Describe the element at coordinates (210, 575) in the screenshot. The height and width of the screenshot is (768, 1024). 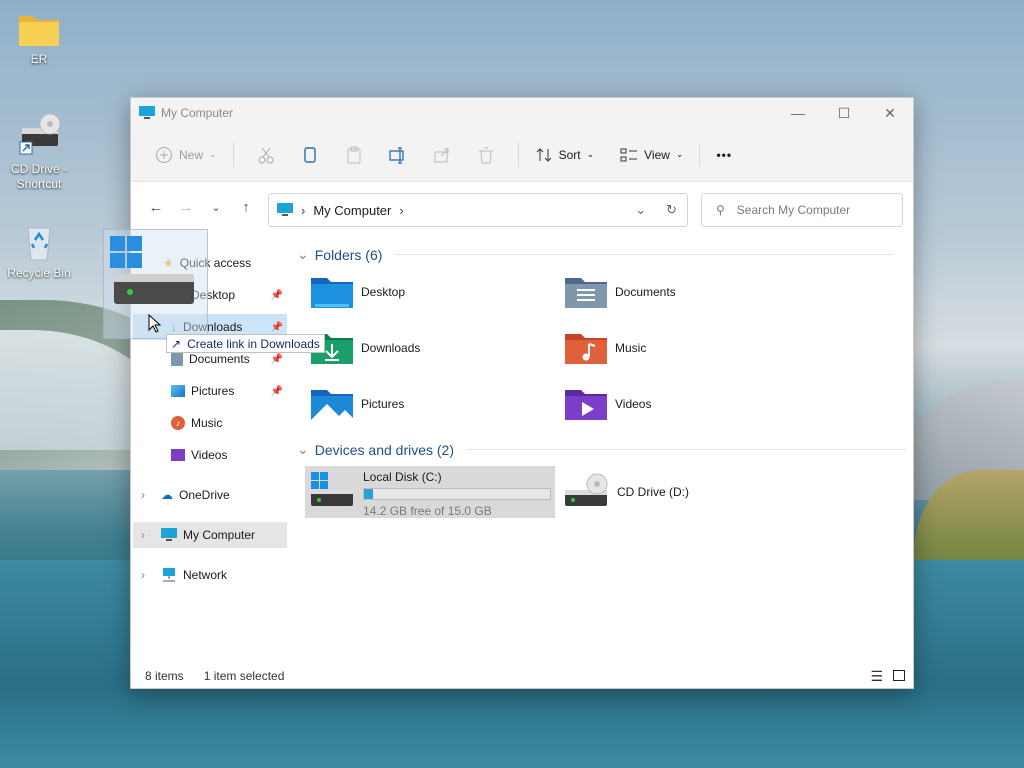
I see `sidebar-item-network: › Network` at that location.